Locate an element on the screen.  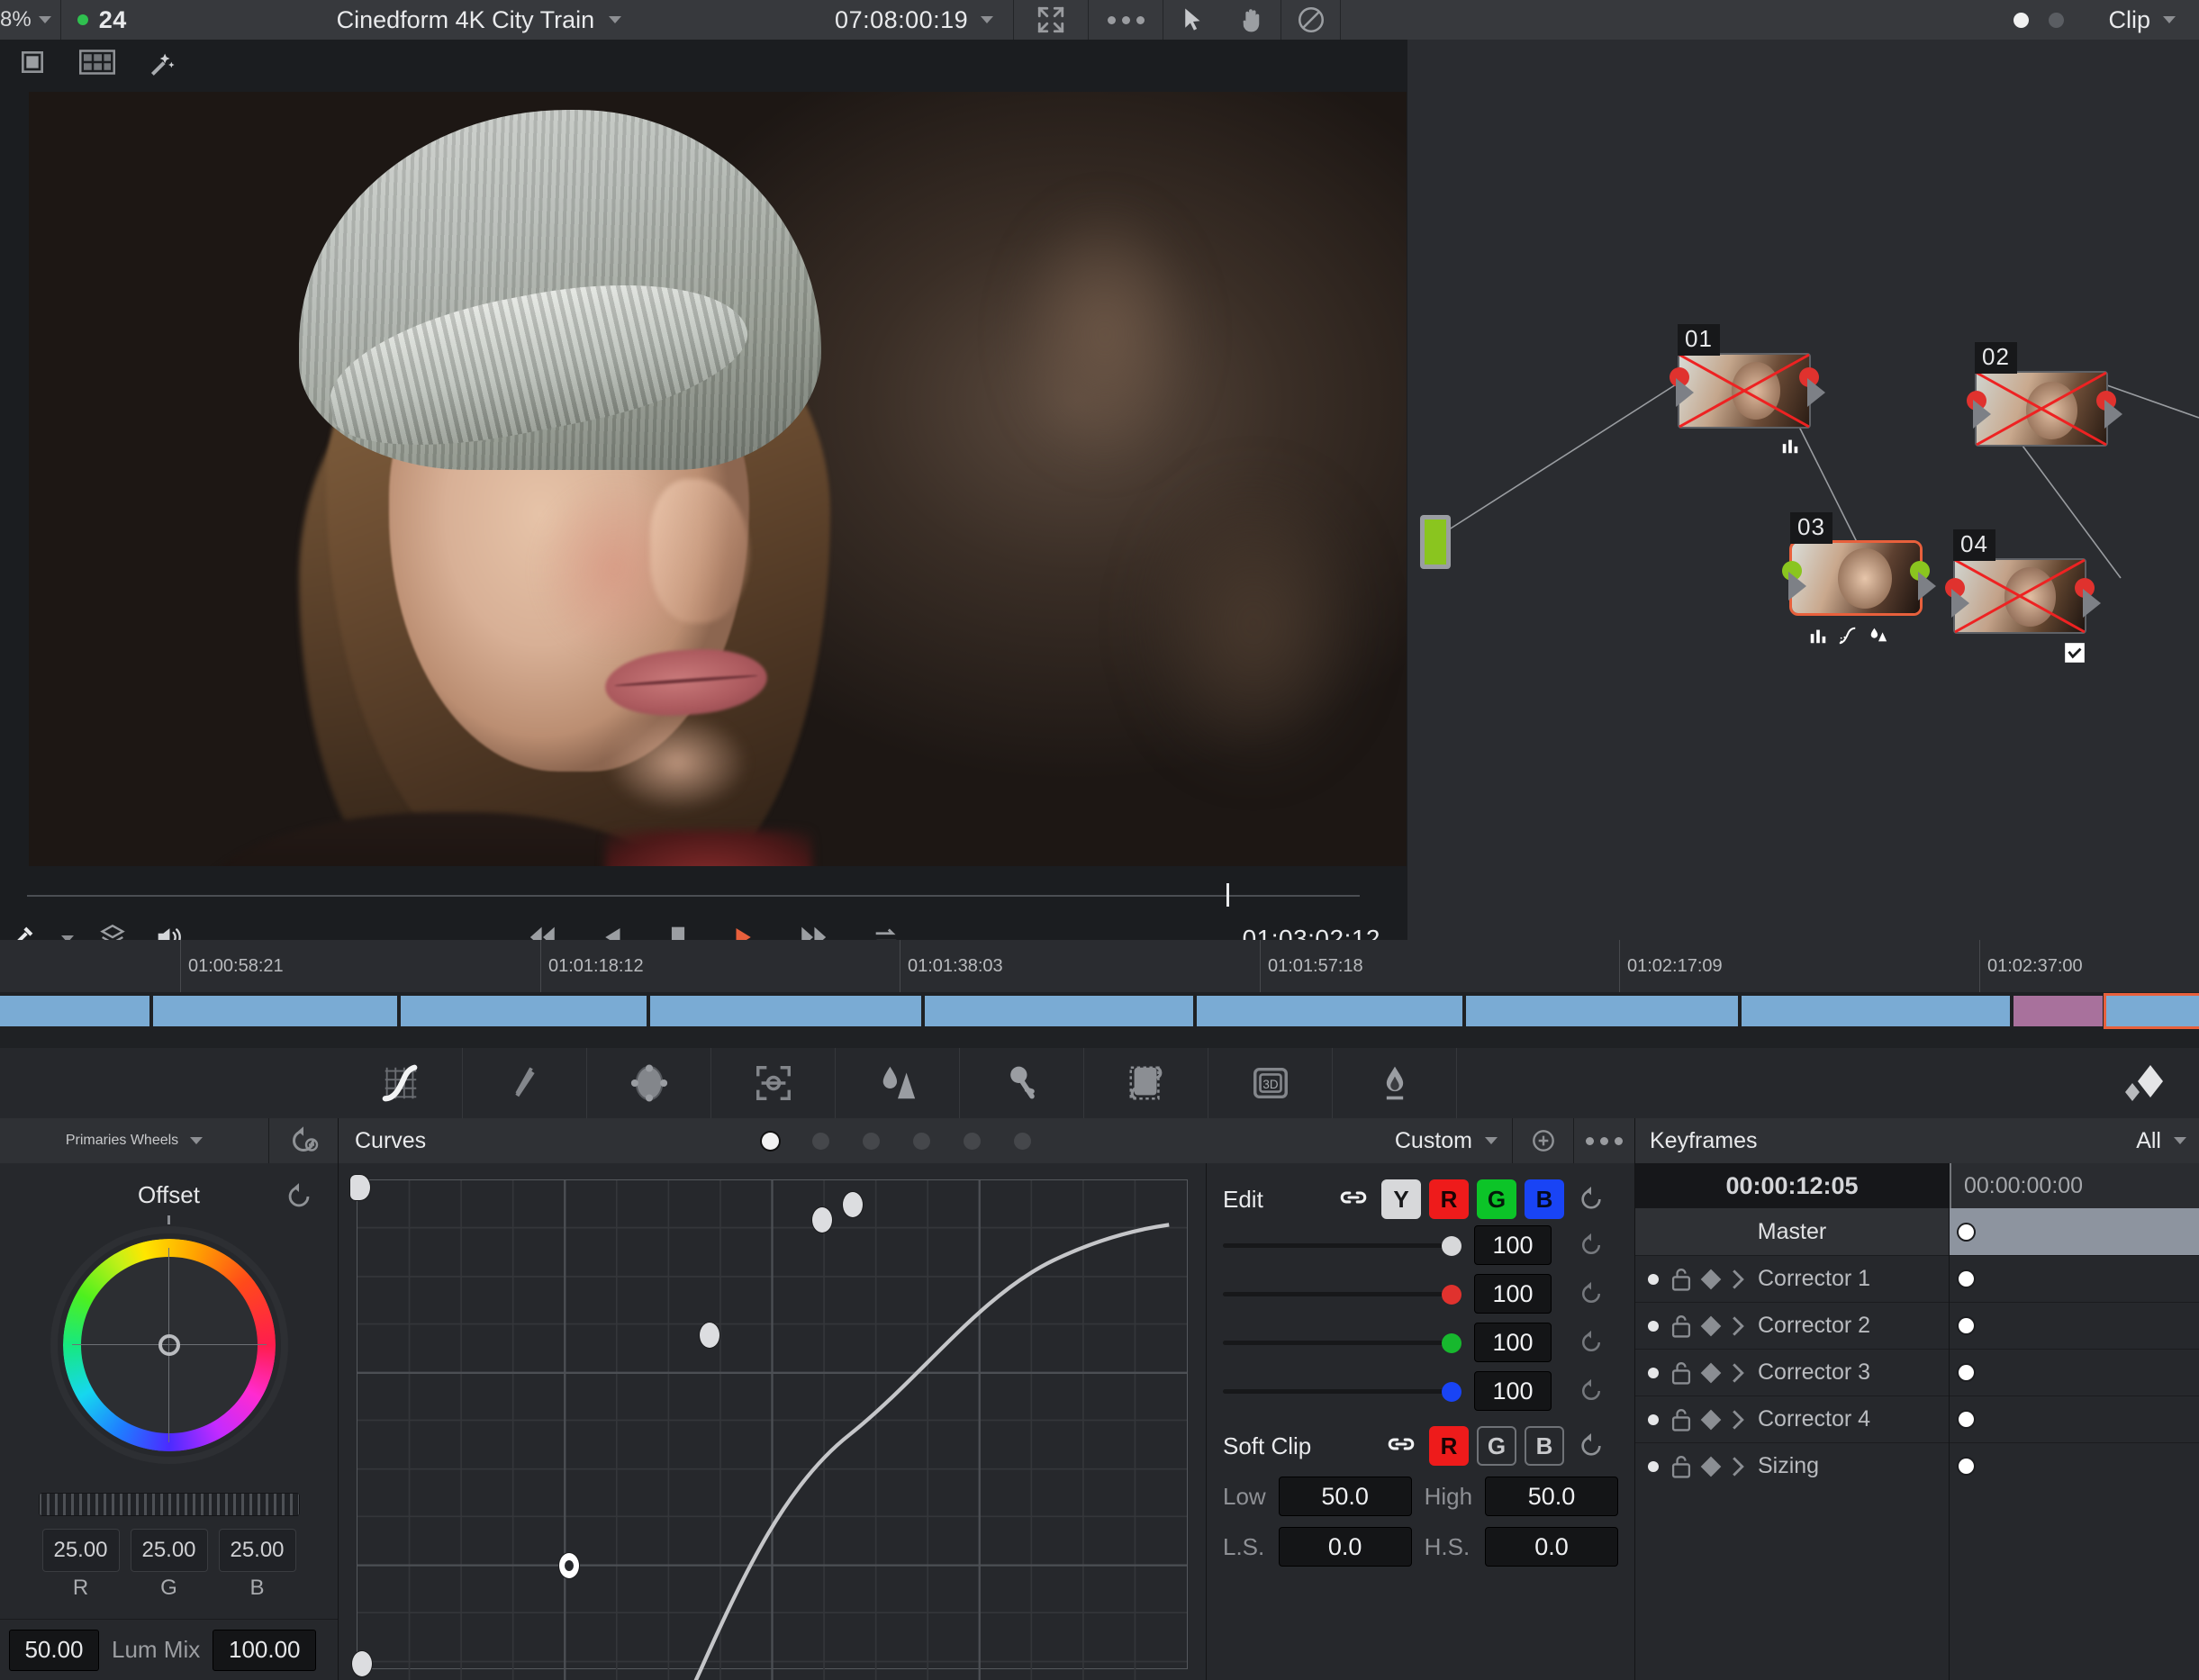
soft-clip-reset-button is located at coordinates (1591, 1446).